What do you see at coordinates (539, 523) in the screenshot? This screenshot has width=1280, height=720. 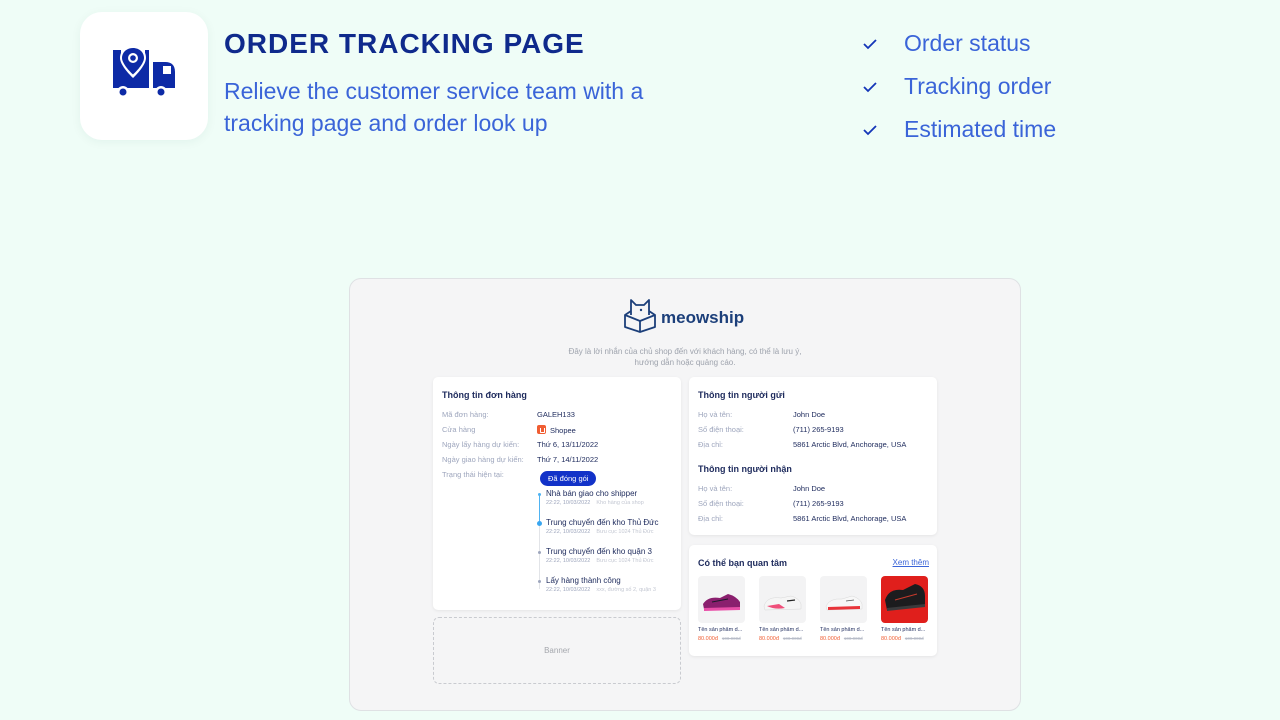 I see `timeline-dot-current` at bounding box center [539, 523].